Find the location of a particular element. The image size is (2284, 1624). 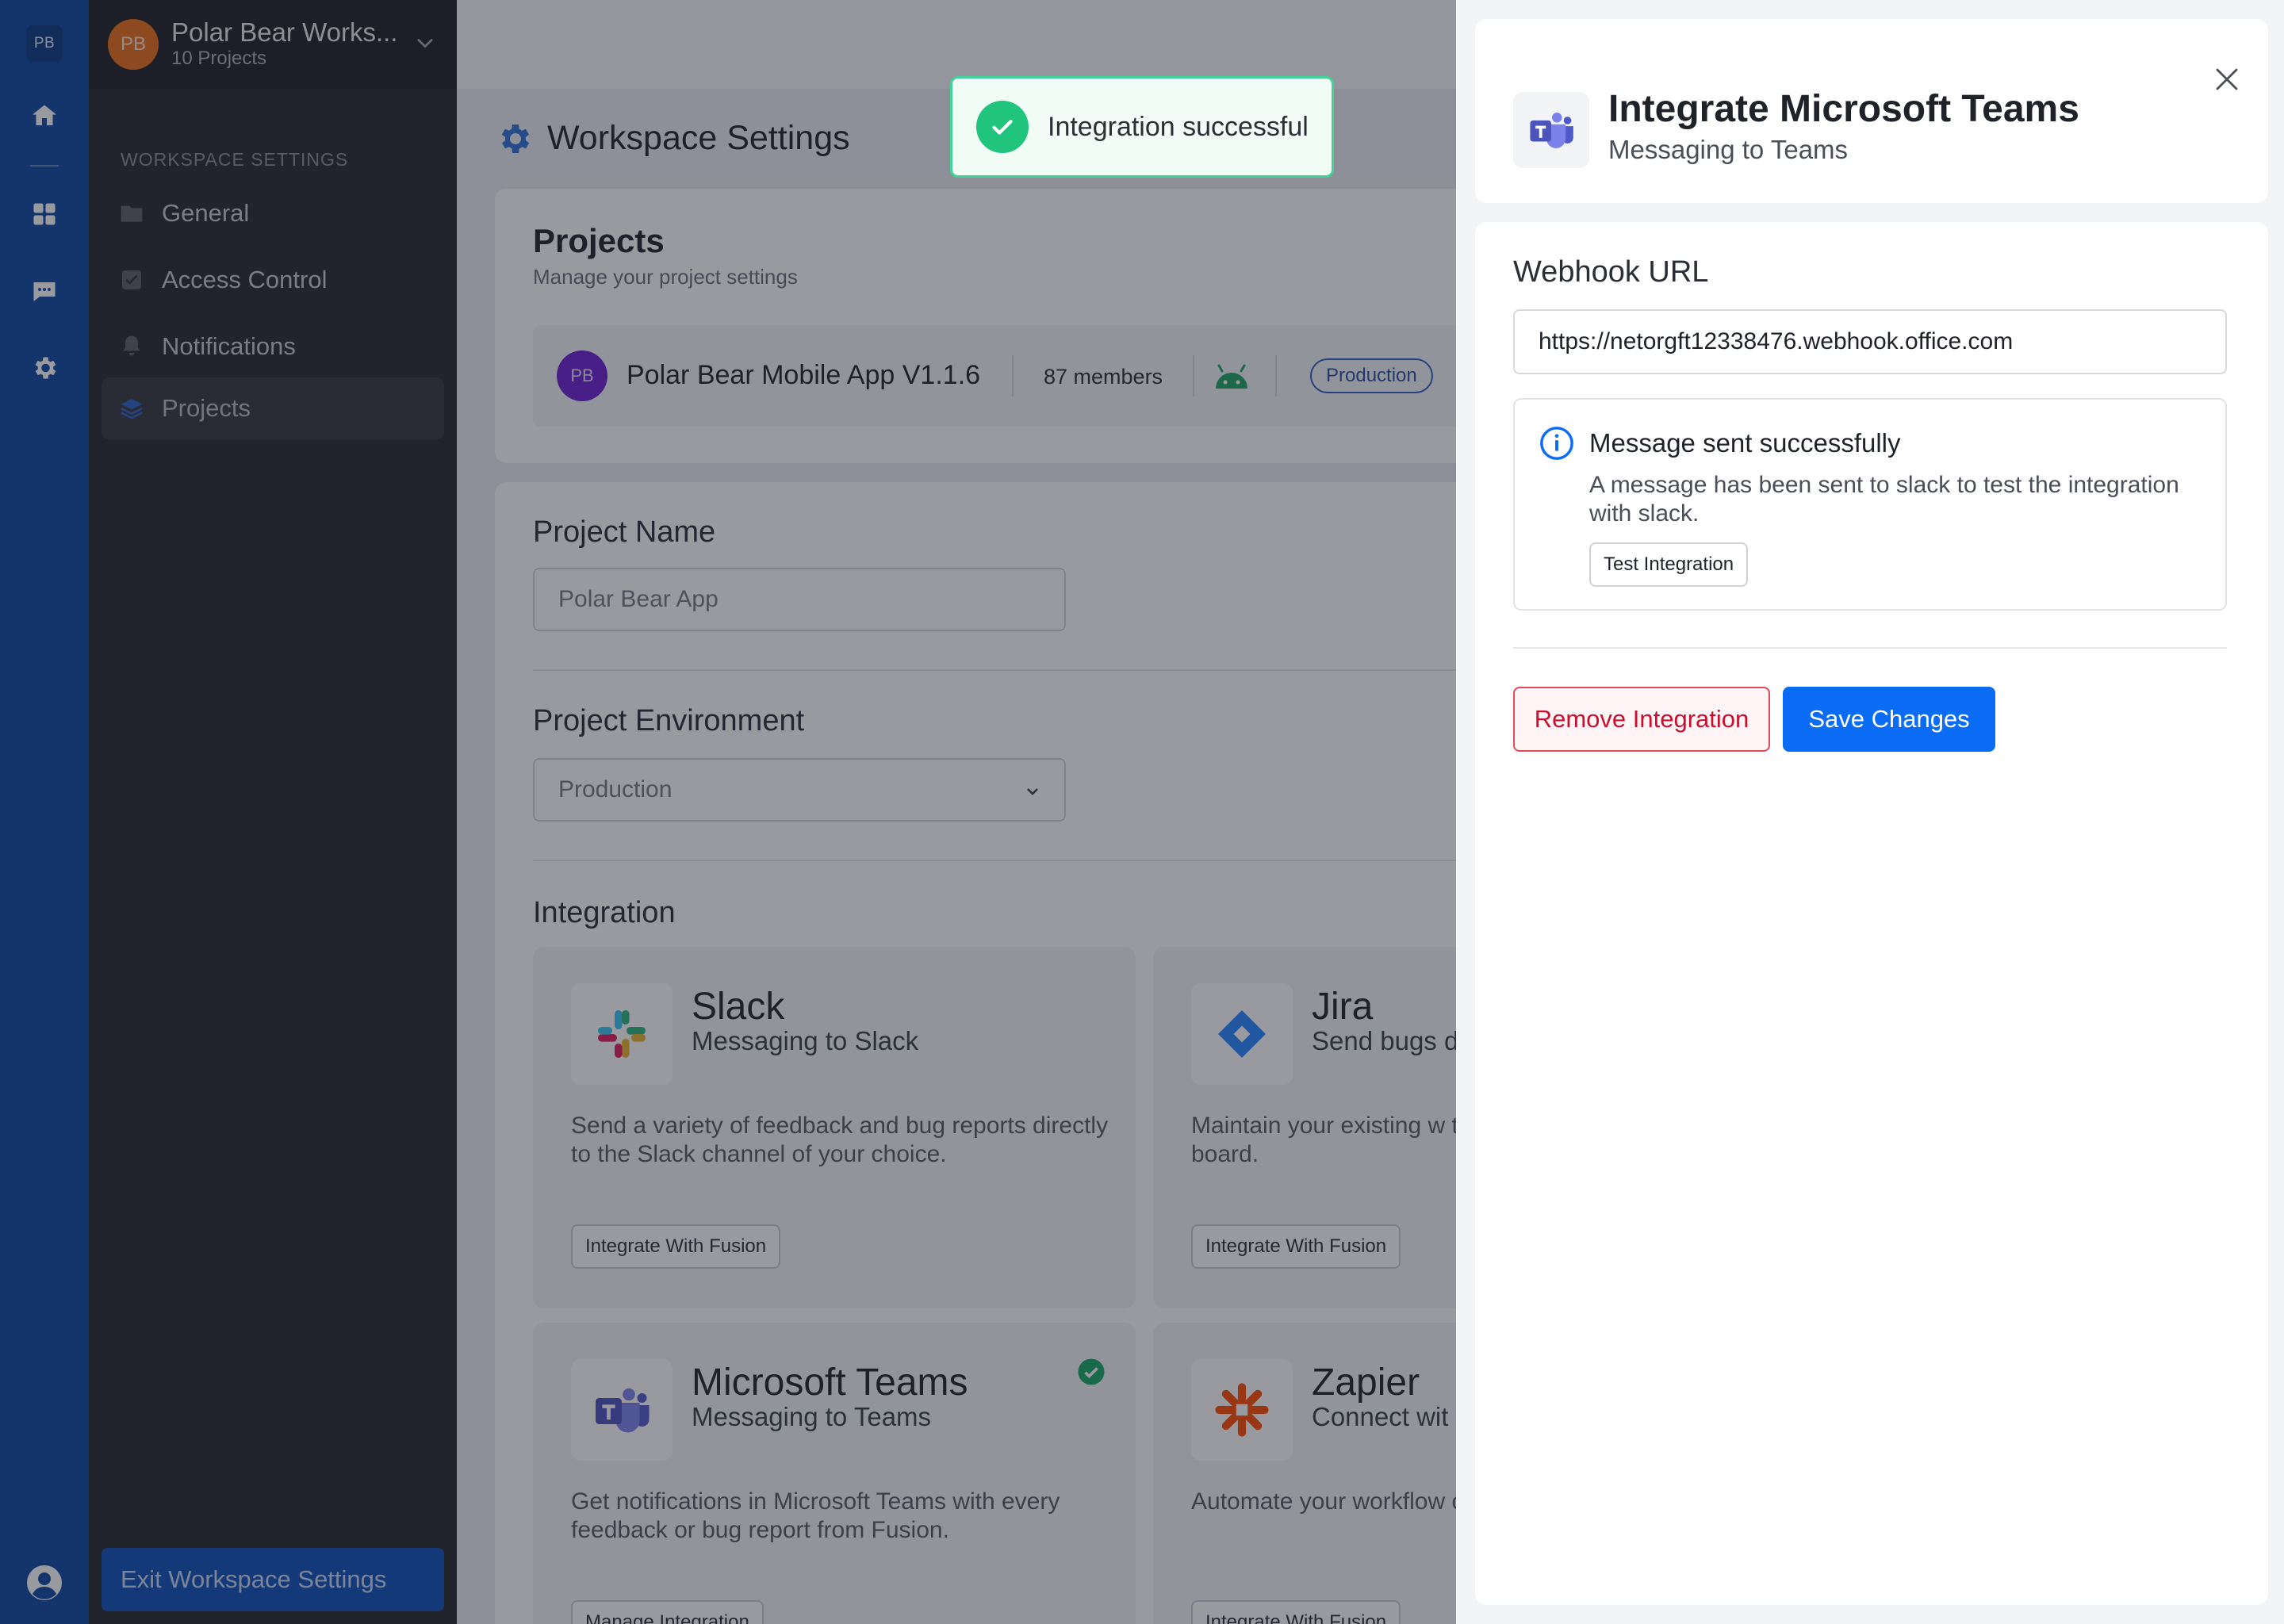

webhook-url-label: Webhook URL is located at coordinates (1611, 272).